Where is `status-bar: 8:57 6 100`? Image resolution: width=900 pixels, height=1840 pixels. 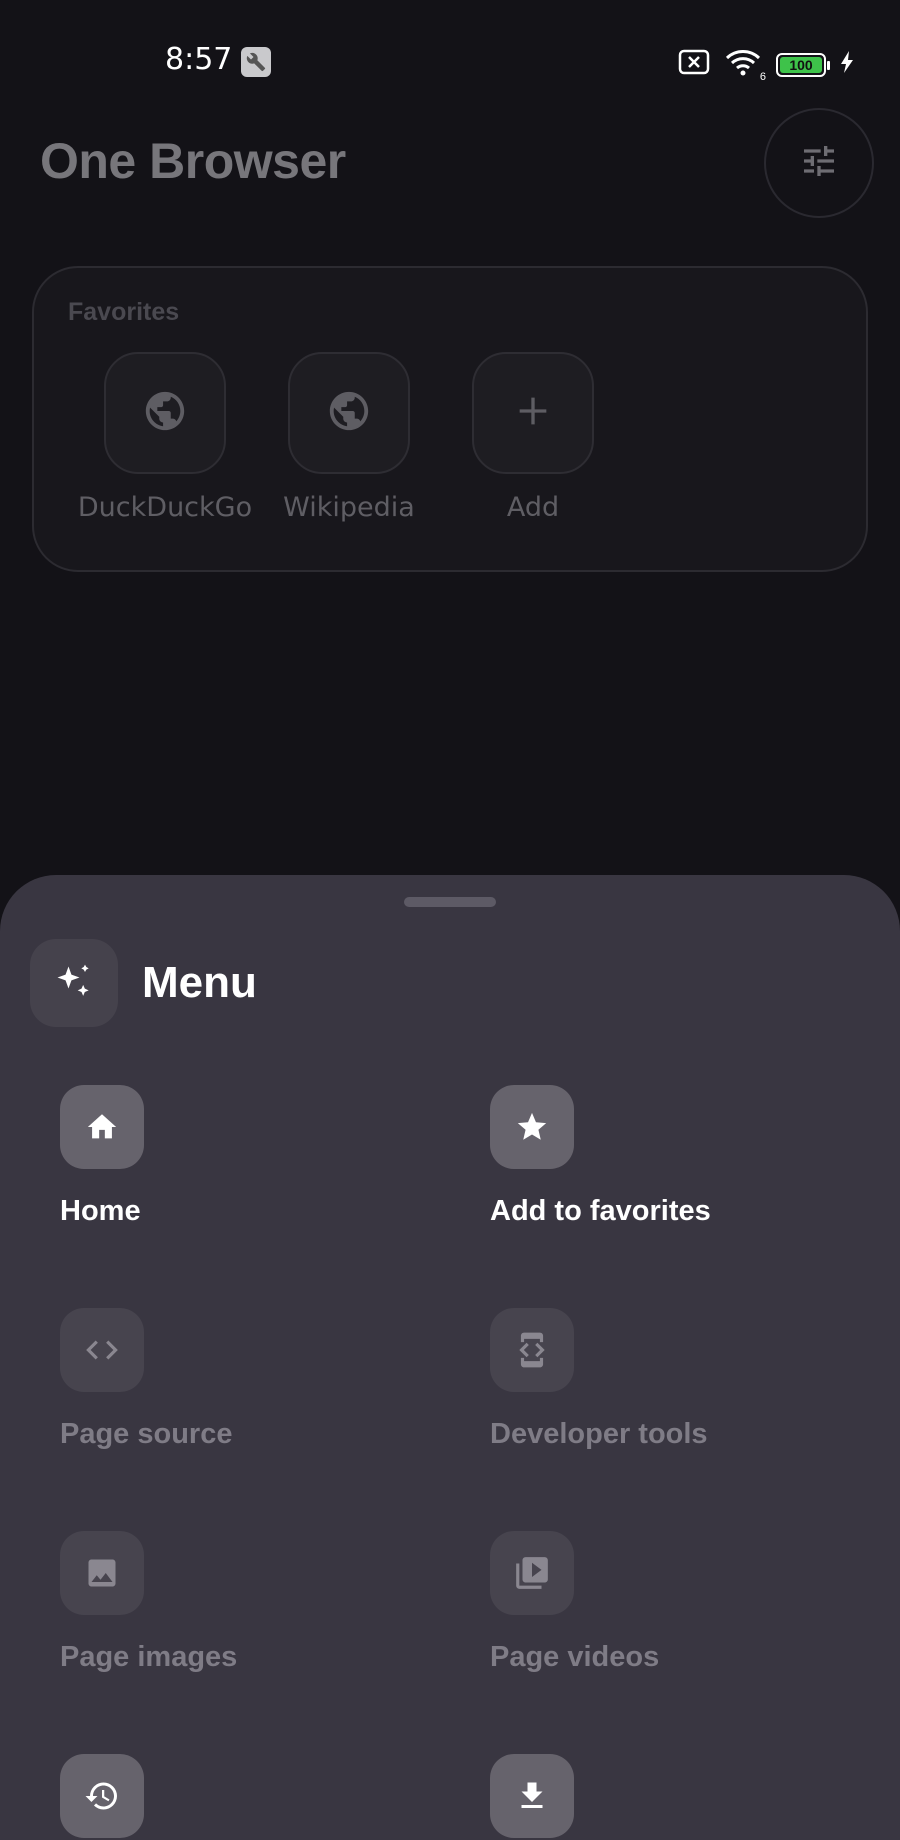 status-bar: 8:57 6 100 is located at coordinates (450, 60).